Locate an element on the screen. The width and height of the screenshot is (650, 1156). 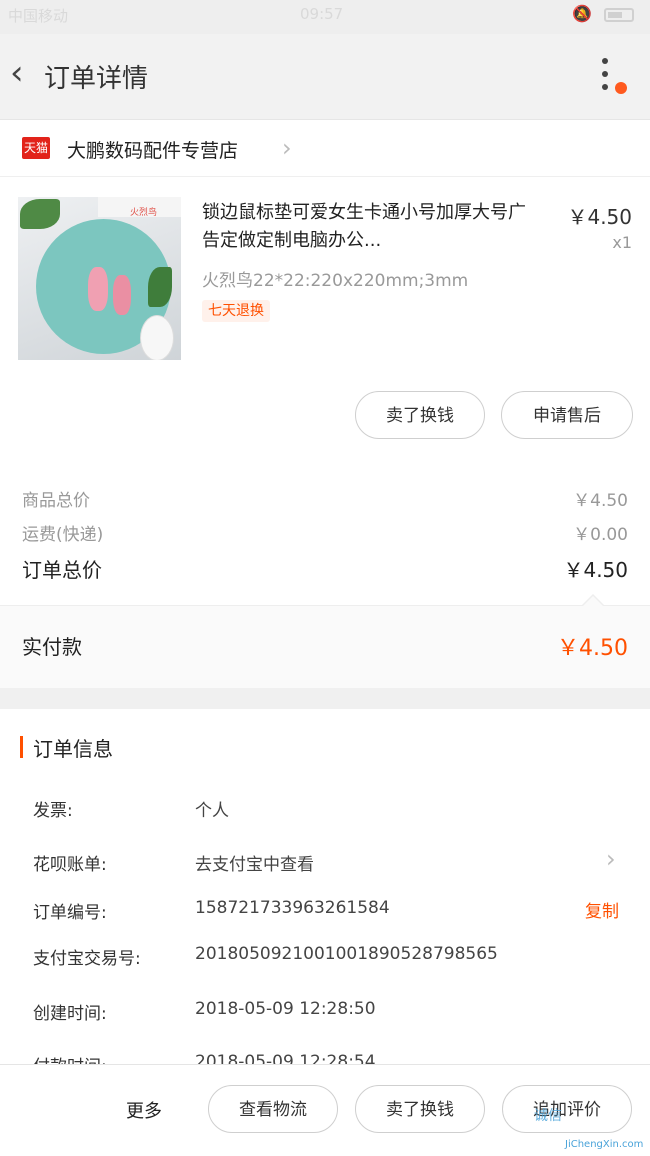
product-price: ￥4.50 is located at coordinates (599, 217).